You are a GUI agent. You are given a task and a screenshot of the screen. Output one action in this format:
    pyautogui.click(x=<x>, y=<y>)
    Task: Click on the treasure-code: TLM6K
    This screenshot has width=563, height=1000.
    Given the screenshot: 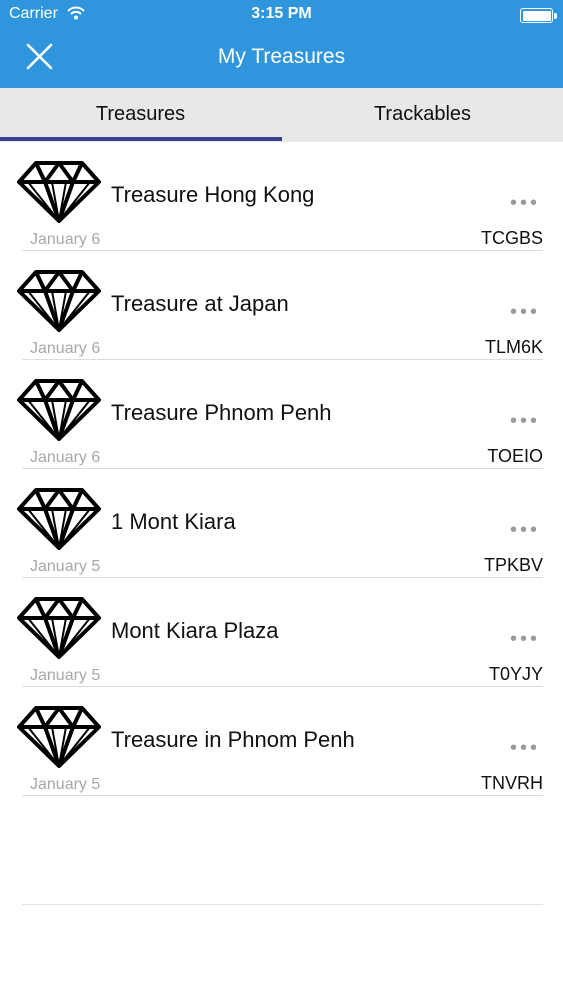 What is the action you would take?
    pyautogui.click(x=513, y=347)
    